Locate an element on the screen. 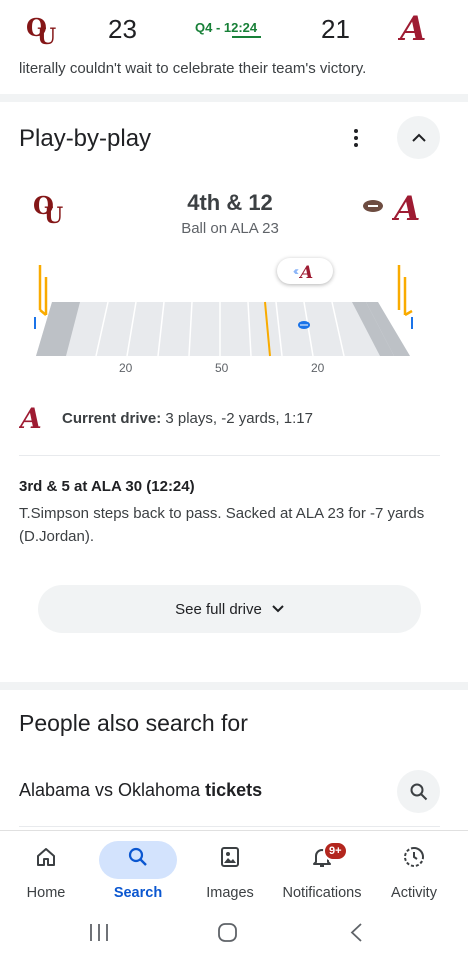  more-options-button is located at coordinates (356, 138).